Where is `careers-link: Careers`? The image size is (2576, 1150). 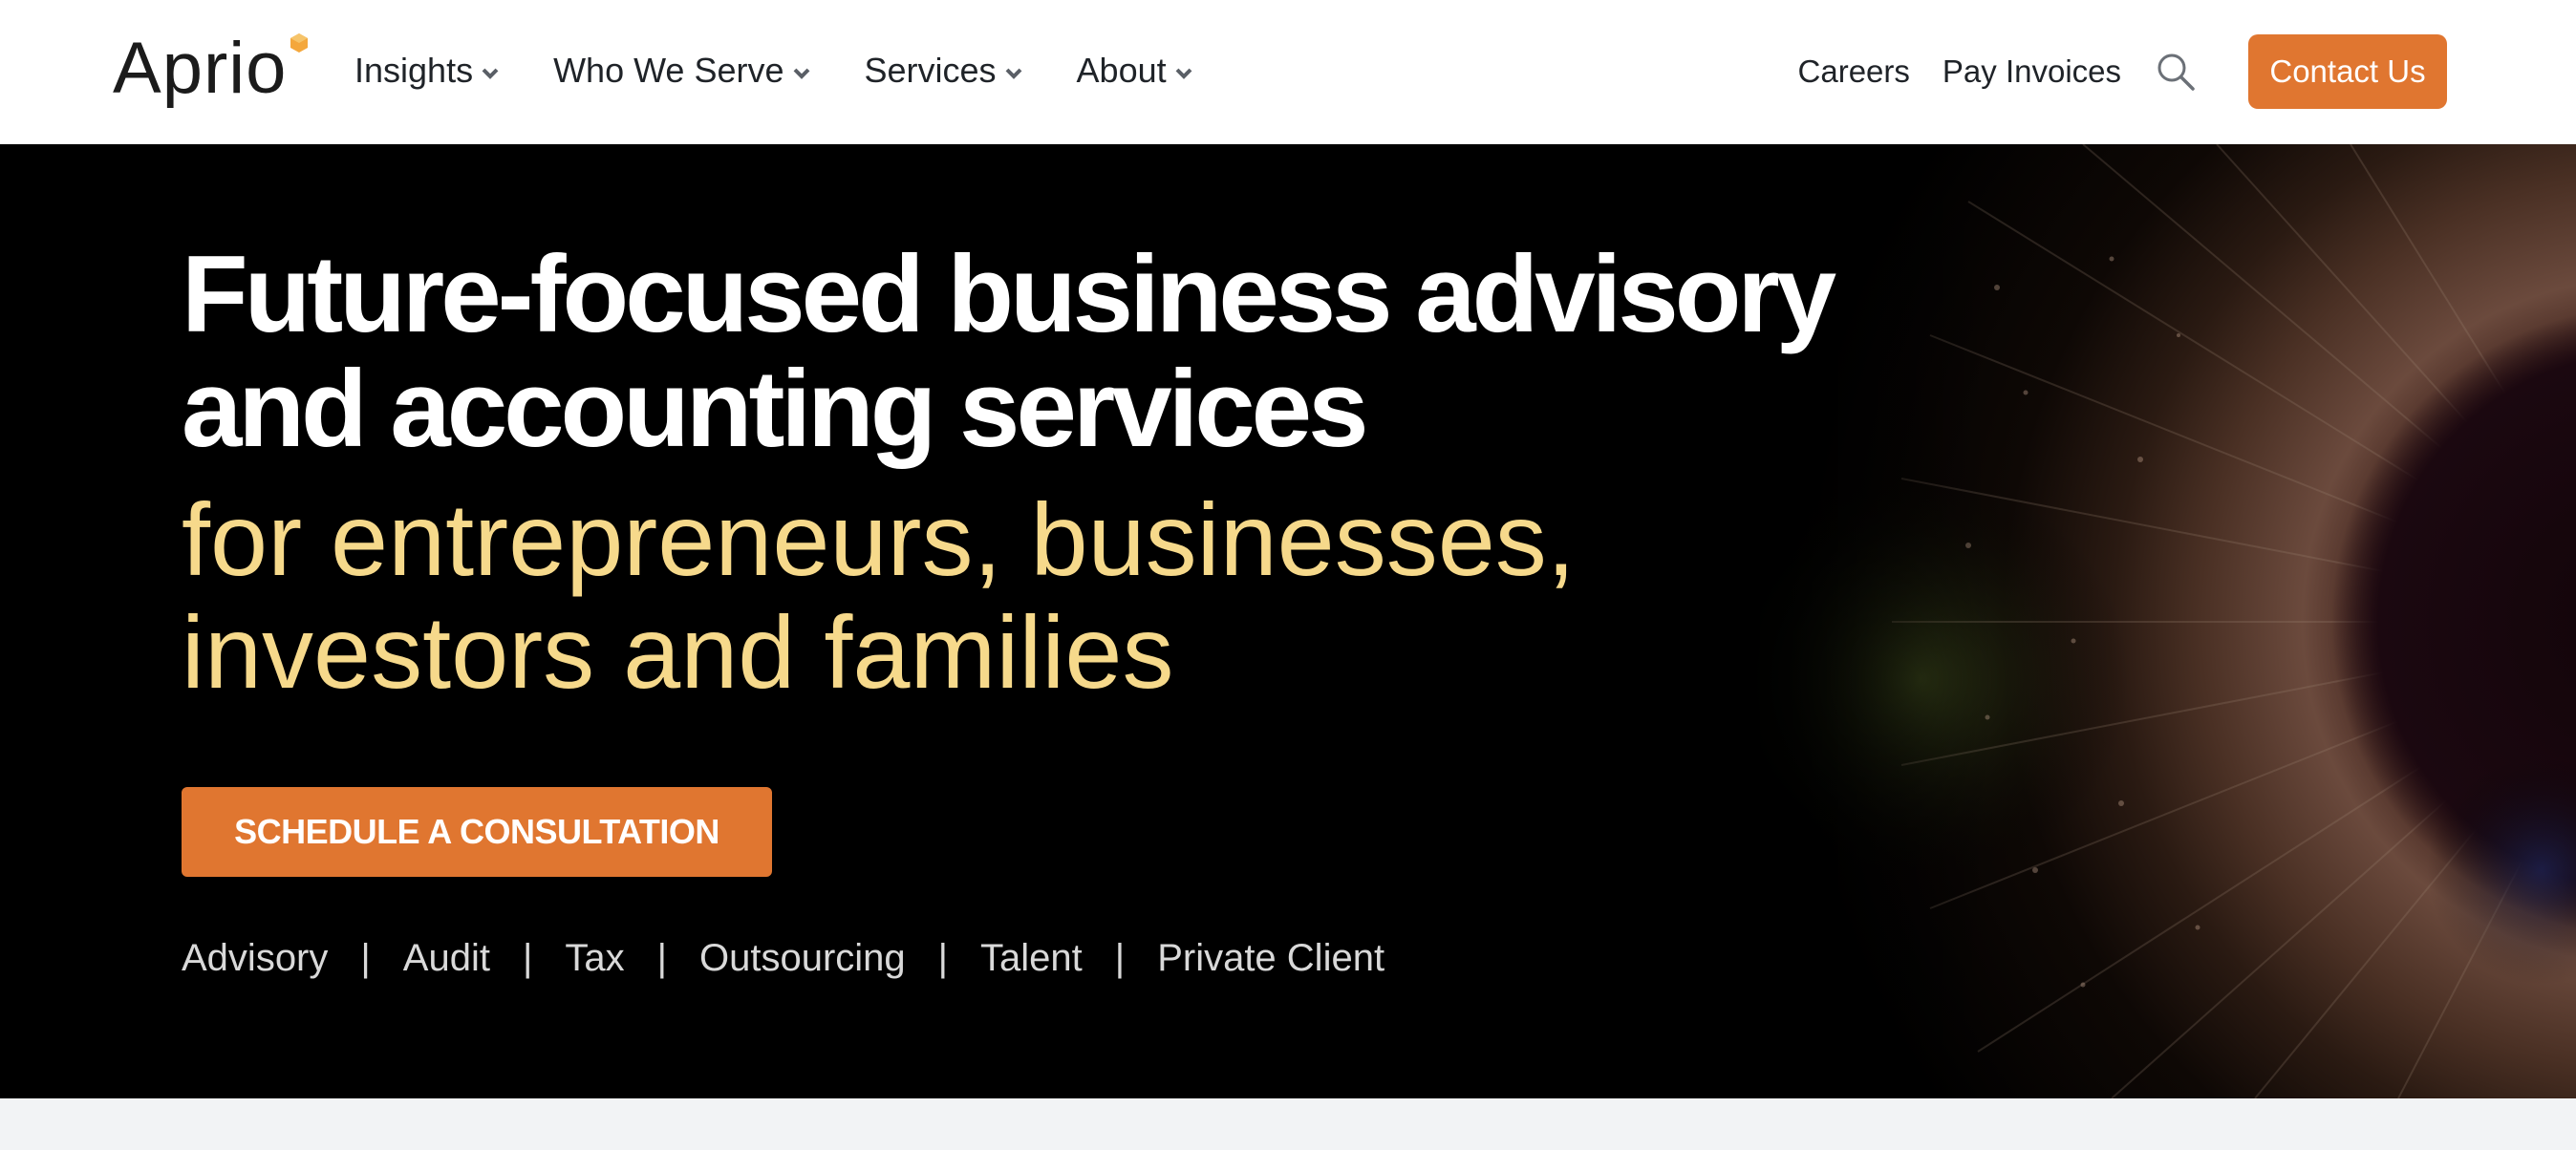 careers-link: Careers is located at coordinates (1854, 71).